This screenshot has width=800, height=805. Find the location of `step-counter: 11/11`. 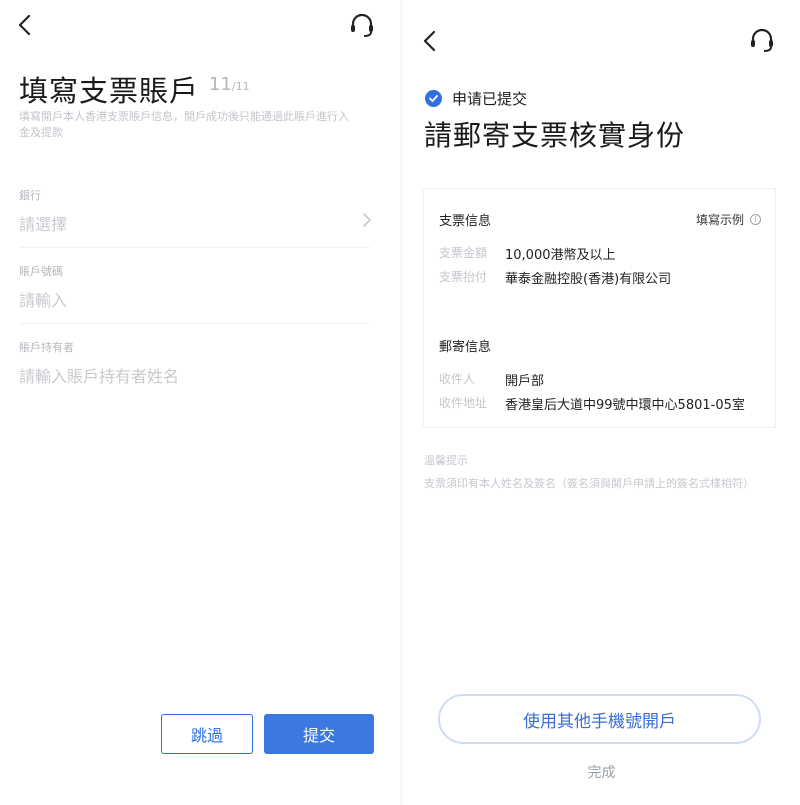

step-counter: 11/11 is located at coordinates (229, 84).